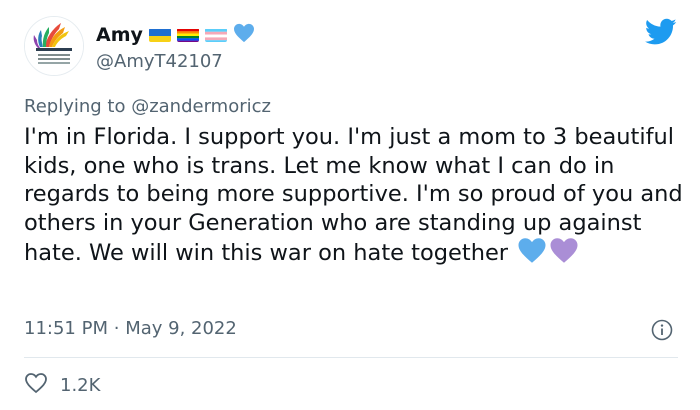  I want to click on replying-to-line: Replying to @zandermoricz, so click(147, 106).